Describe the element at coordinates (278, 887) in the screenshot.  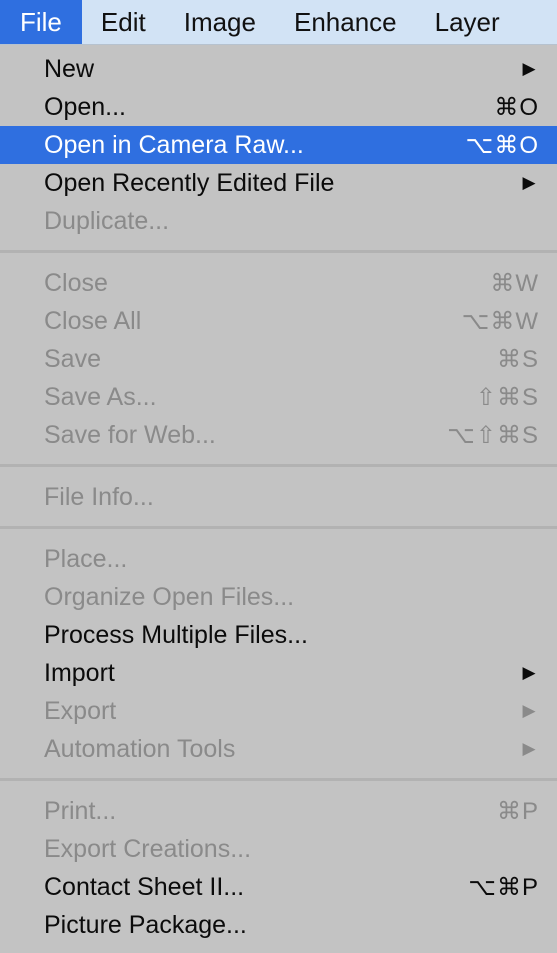
I see `menu-item-contact-sheet-ii: Contact Sheet II... ⌥⌘P` at that location.